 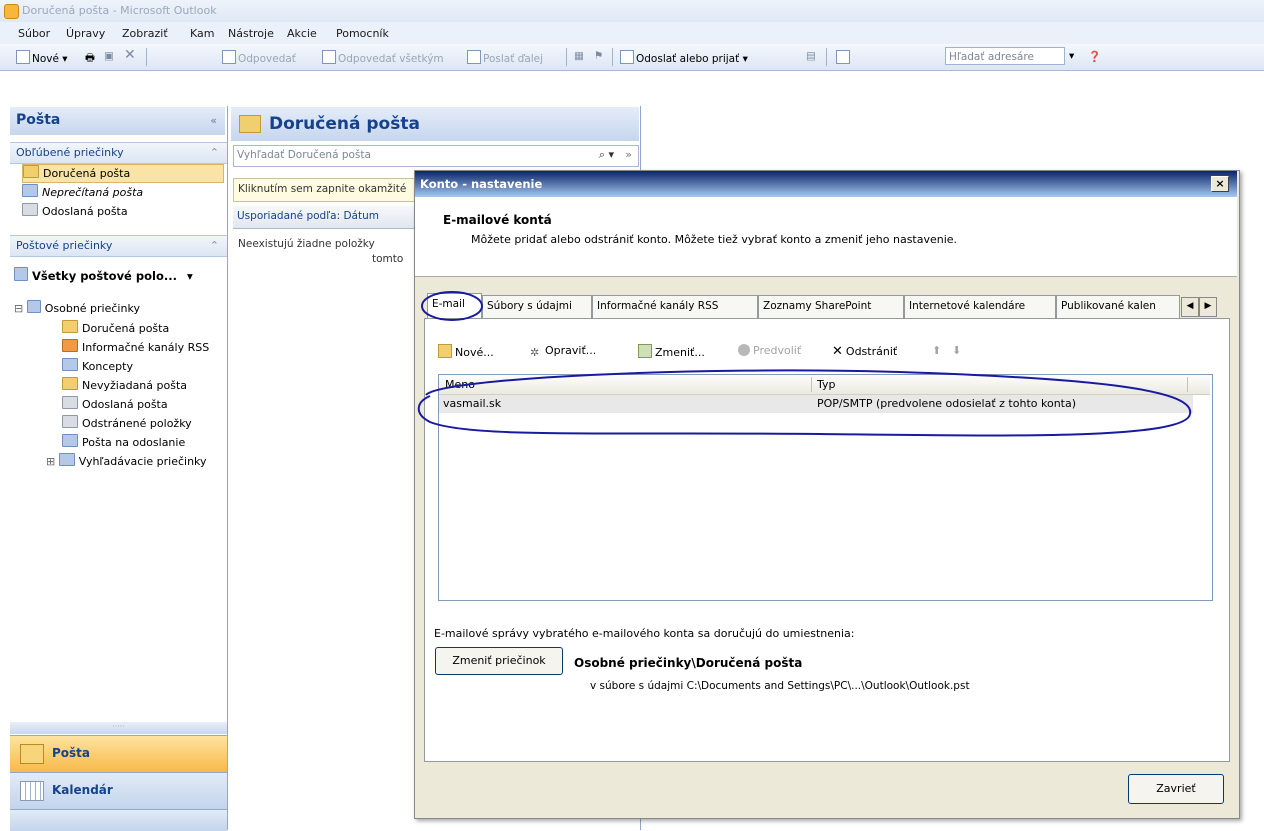 I want to click on search-icon: ⌕ ▾, so click(x=606, y=155).